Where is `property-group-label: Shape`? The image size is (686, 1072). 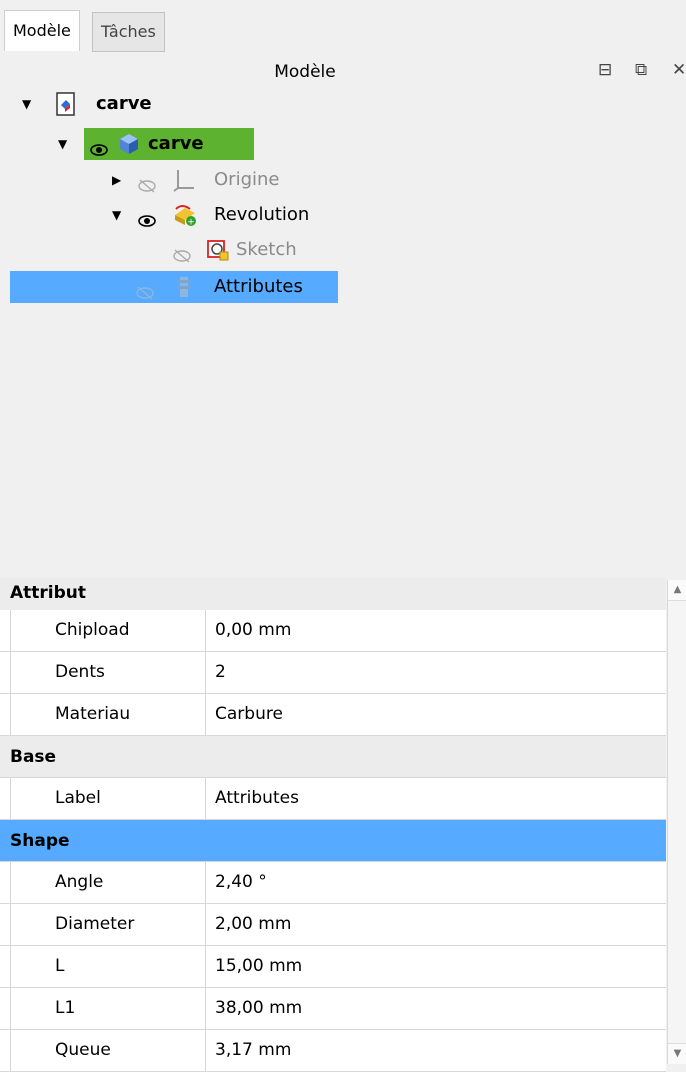
property-group-label: Shape is located at coordinates (40, 841).